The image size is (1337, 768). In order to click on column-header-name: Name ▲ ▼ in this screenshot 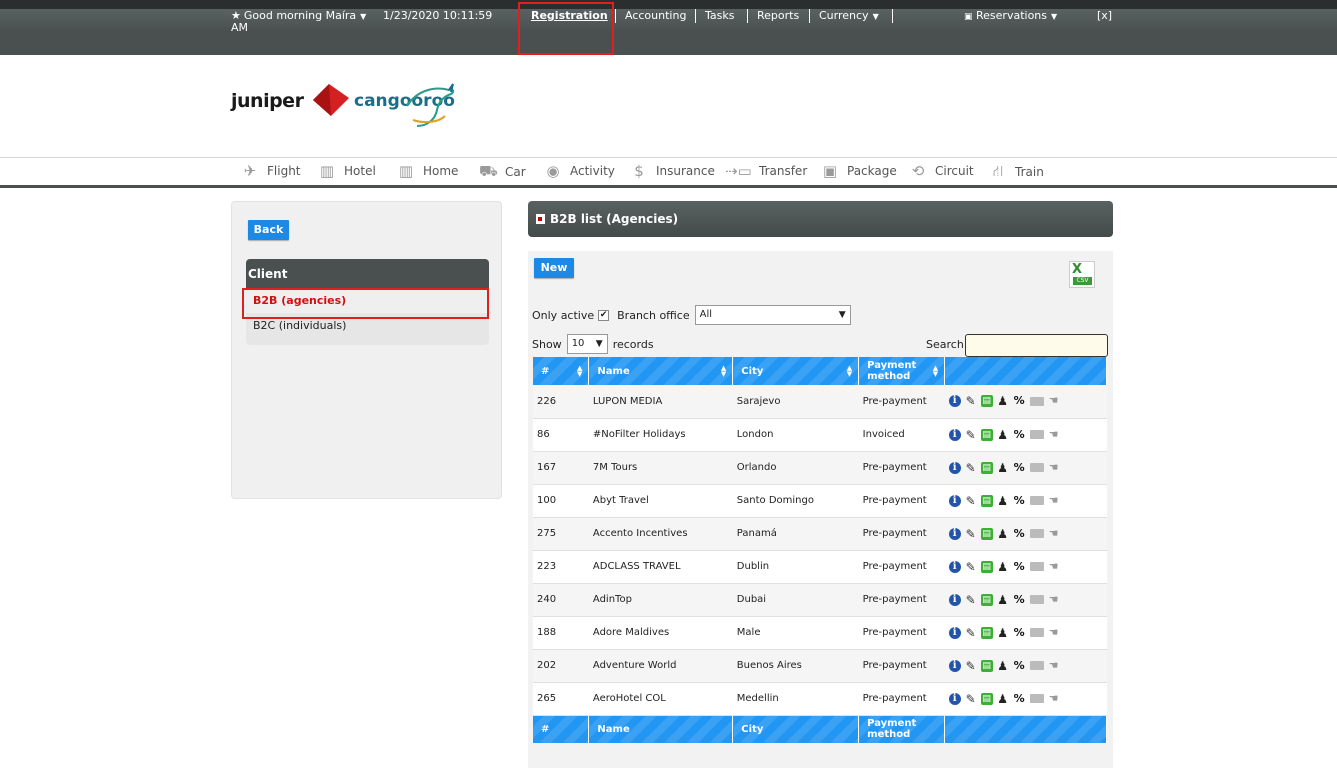, I will do `click(661, 371)`.